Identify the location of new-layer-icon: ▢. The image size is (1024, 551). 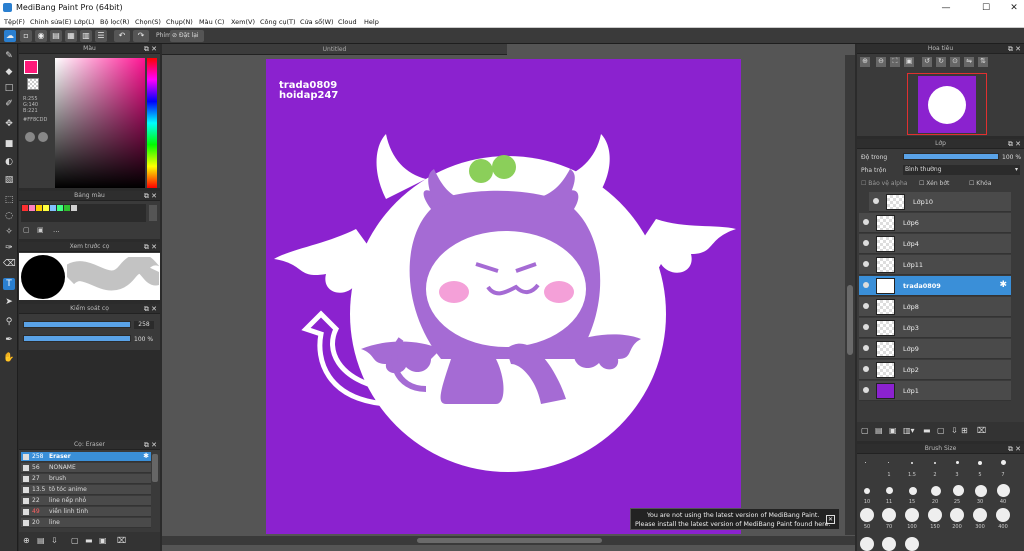
(865, 430).